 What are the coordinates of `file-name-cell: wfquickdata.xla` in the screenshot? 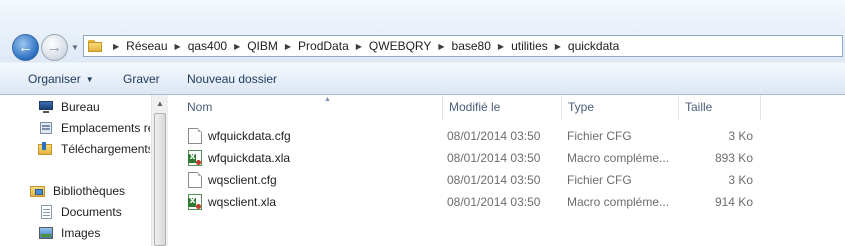 It's located at (313, 158).